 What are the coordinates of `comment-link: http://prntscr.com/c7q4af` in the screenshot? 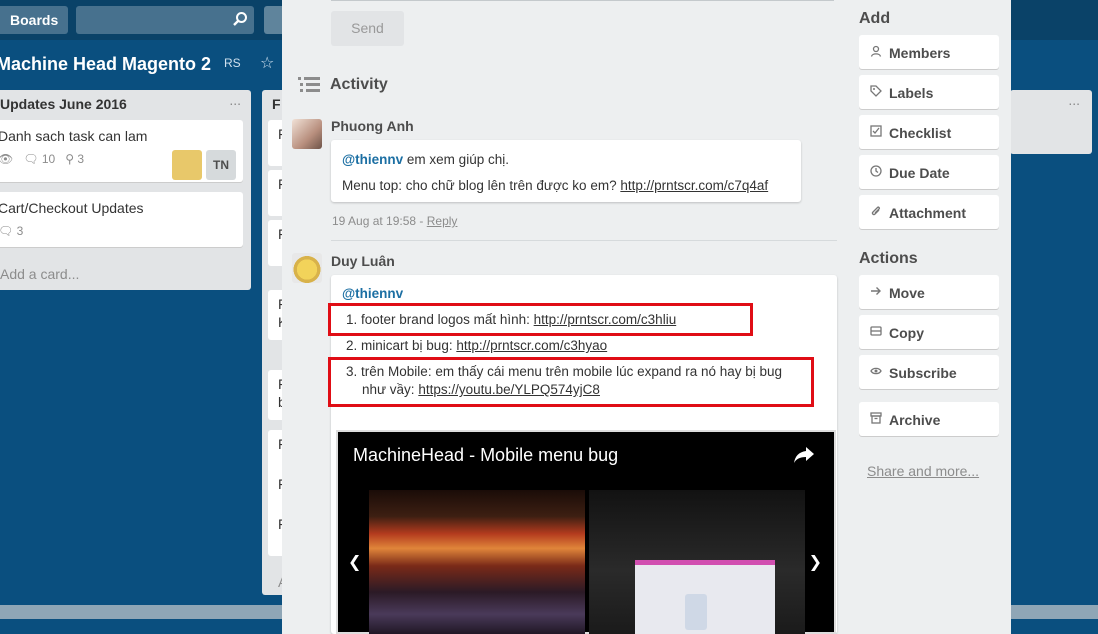 It's located at (694, 185).